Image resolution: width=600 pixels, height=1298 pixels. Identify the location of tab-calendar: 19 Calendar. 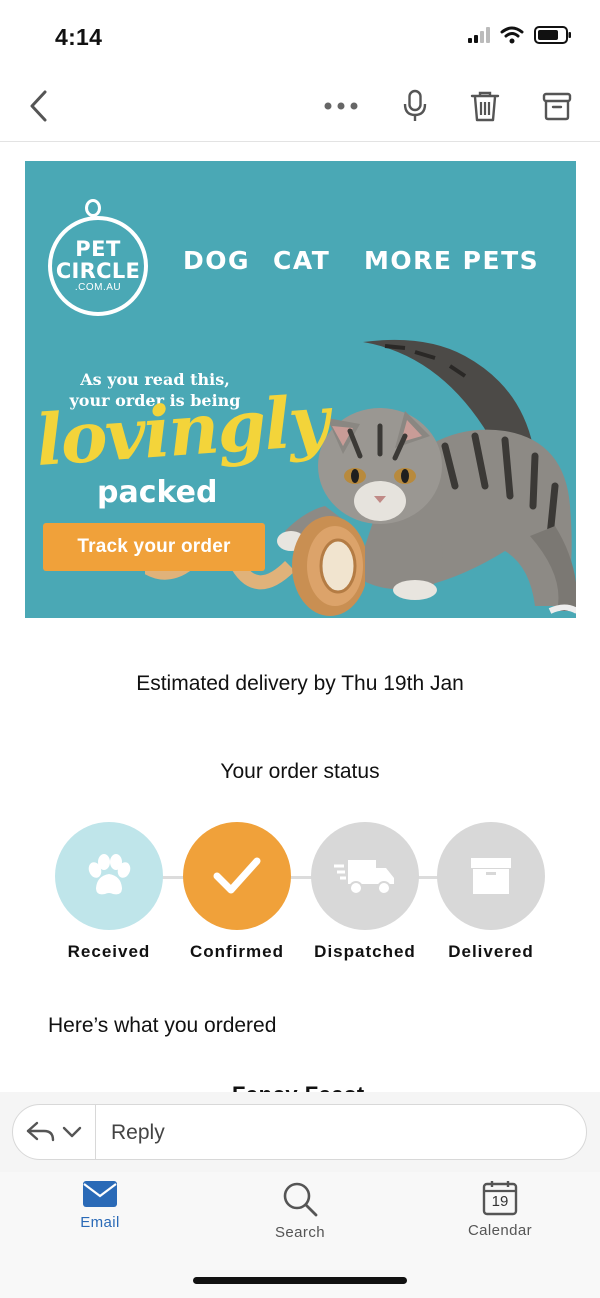
(500, 1209).